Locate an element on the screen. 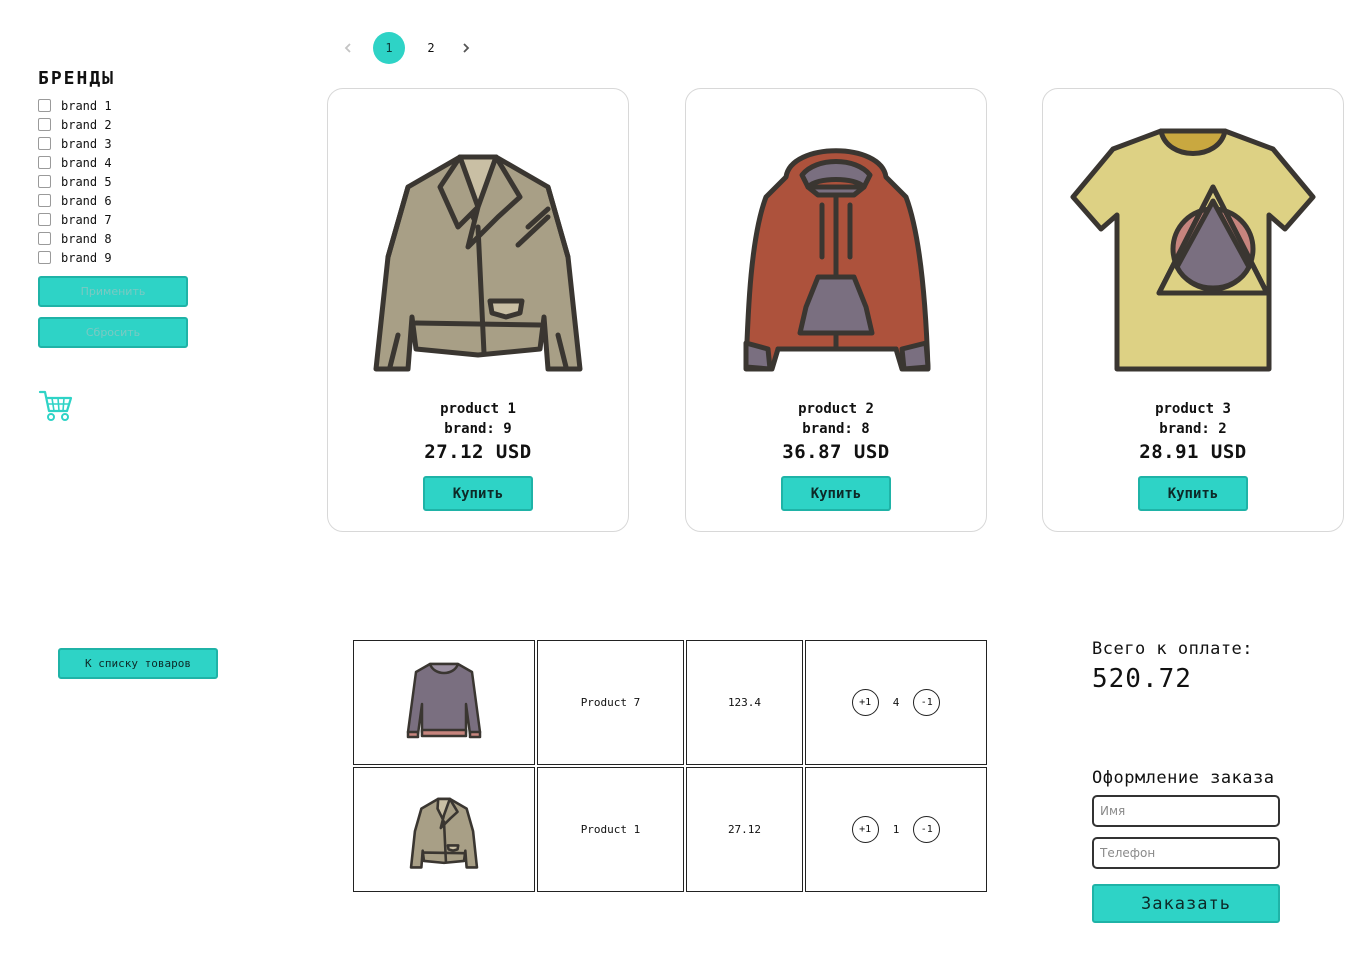 The image size is (1366, 966). product-price: 36.87 USD is located at coordinates (836, 452).